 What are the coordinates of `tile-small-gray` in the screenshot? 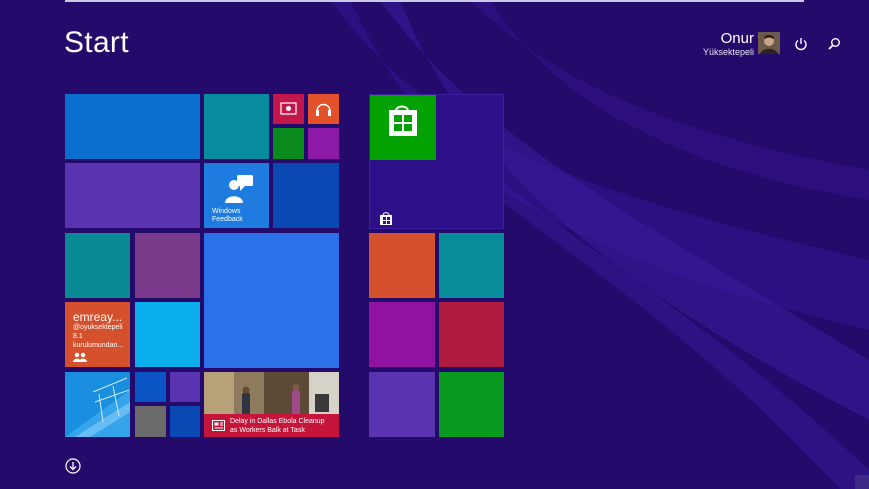 It's located at (150, 421).